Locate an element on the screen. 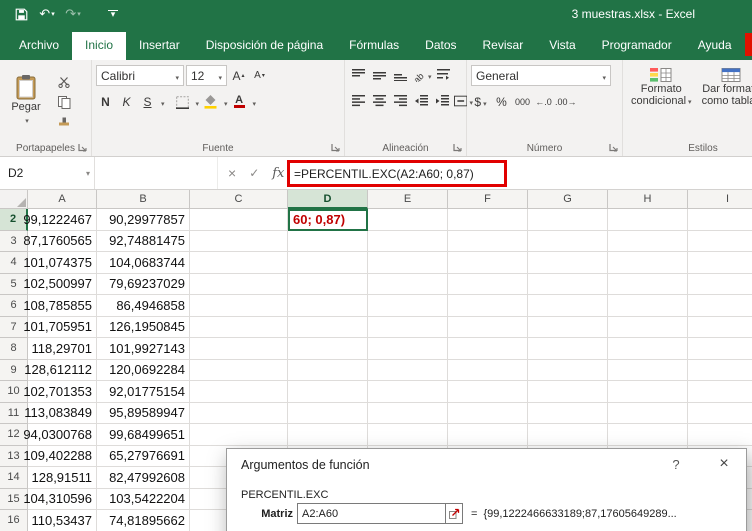 The width and height of the screenshot is (752, 531). cell-A14: 128,91511 is located at coordinates (62, 478).